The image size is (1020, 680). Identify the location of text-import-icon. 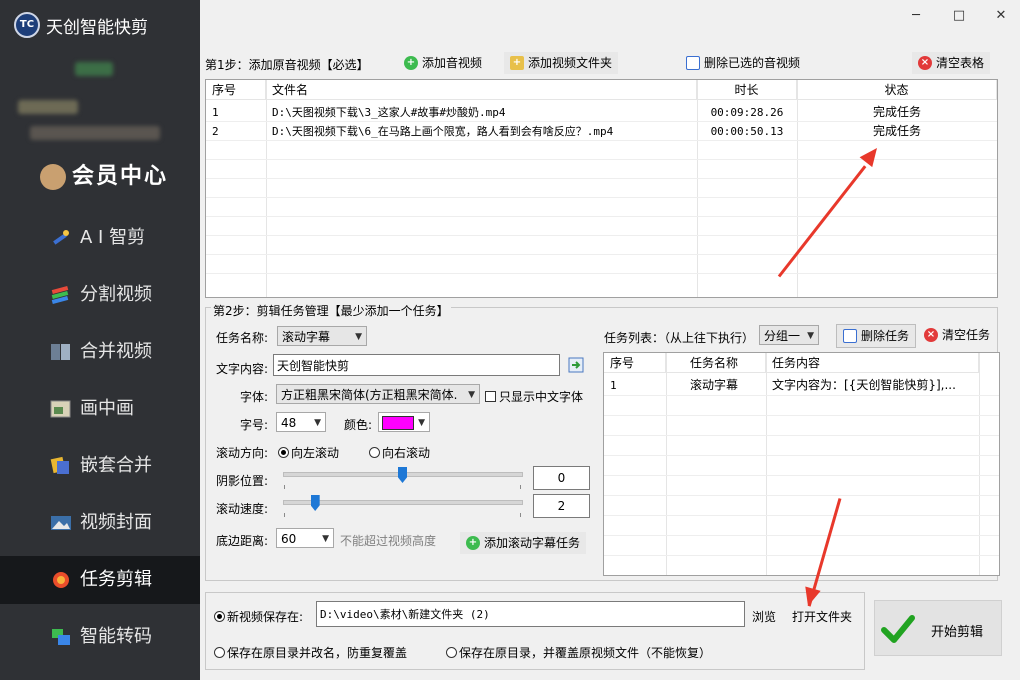
(577, 365).